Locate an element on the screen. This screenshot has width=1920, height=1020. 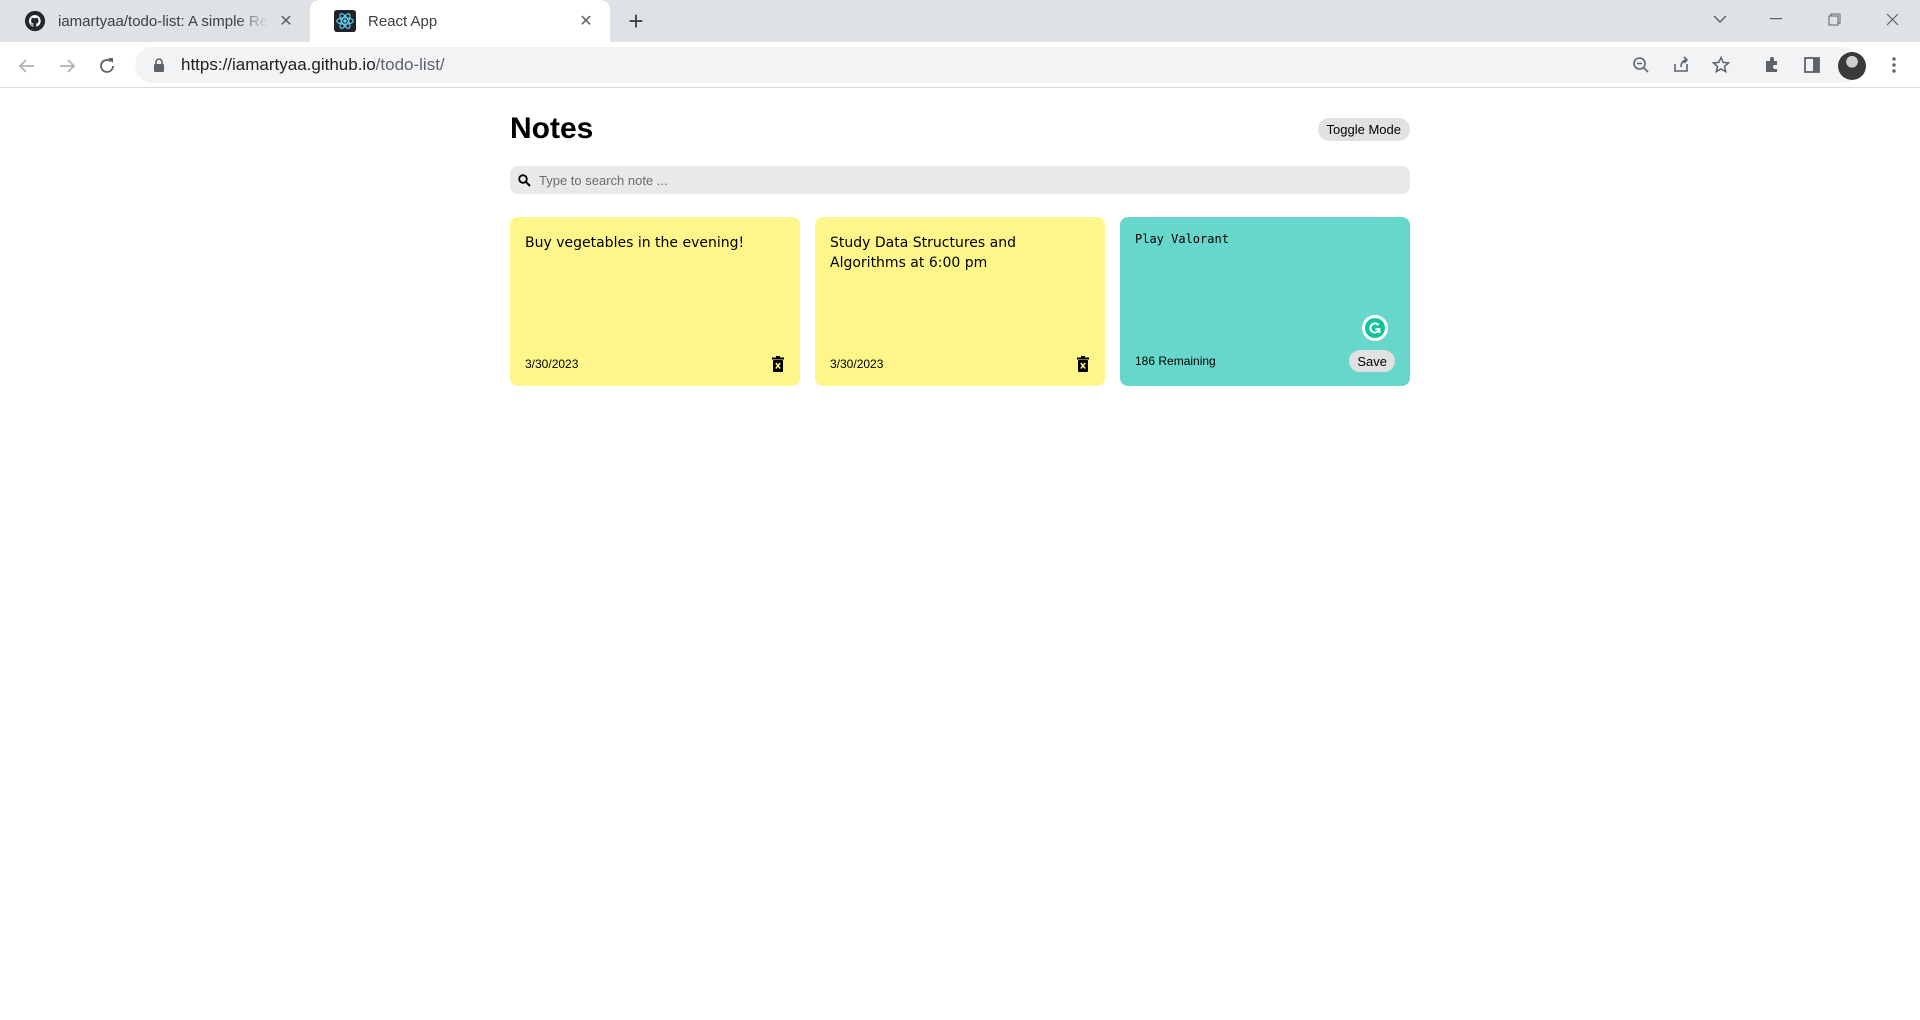
close-window-icon is located at coordinates (1892, 19).